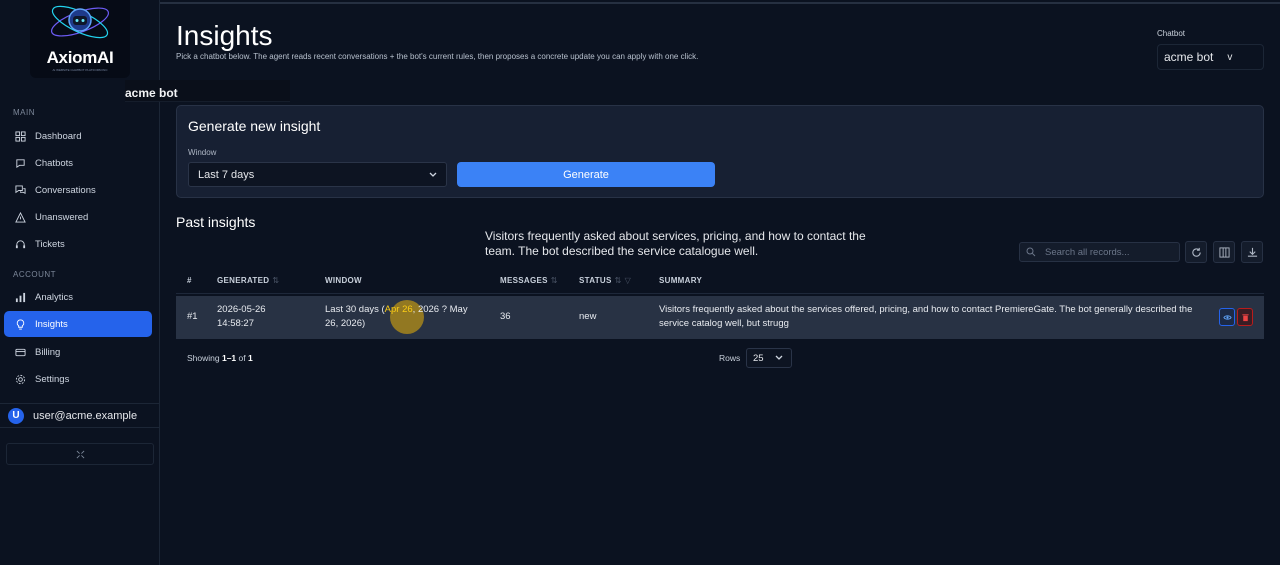 The height and width of the screenshot is (565, 1280). What do you see at coordinates (20, 352) in the screenshot?
I see `card-icon` at bounding box center [20, 352].